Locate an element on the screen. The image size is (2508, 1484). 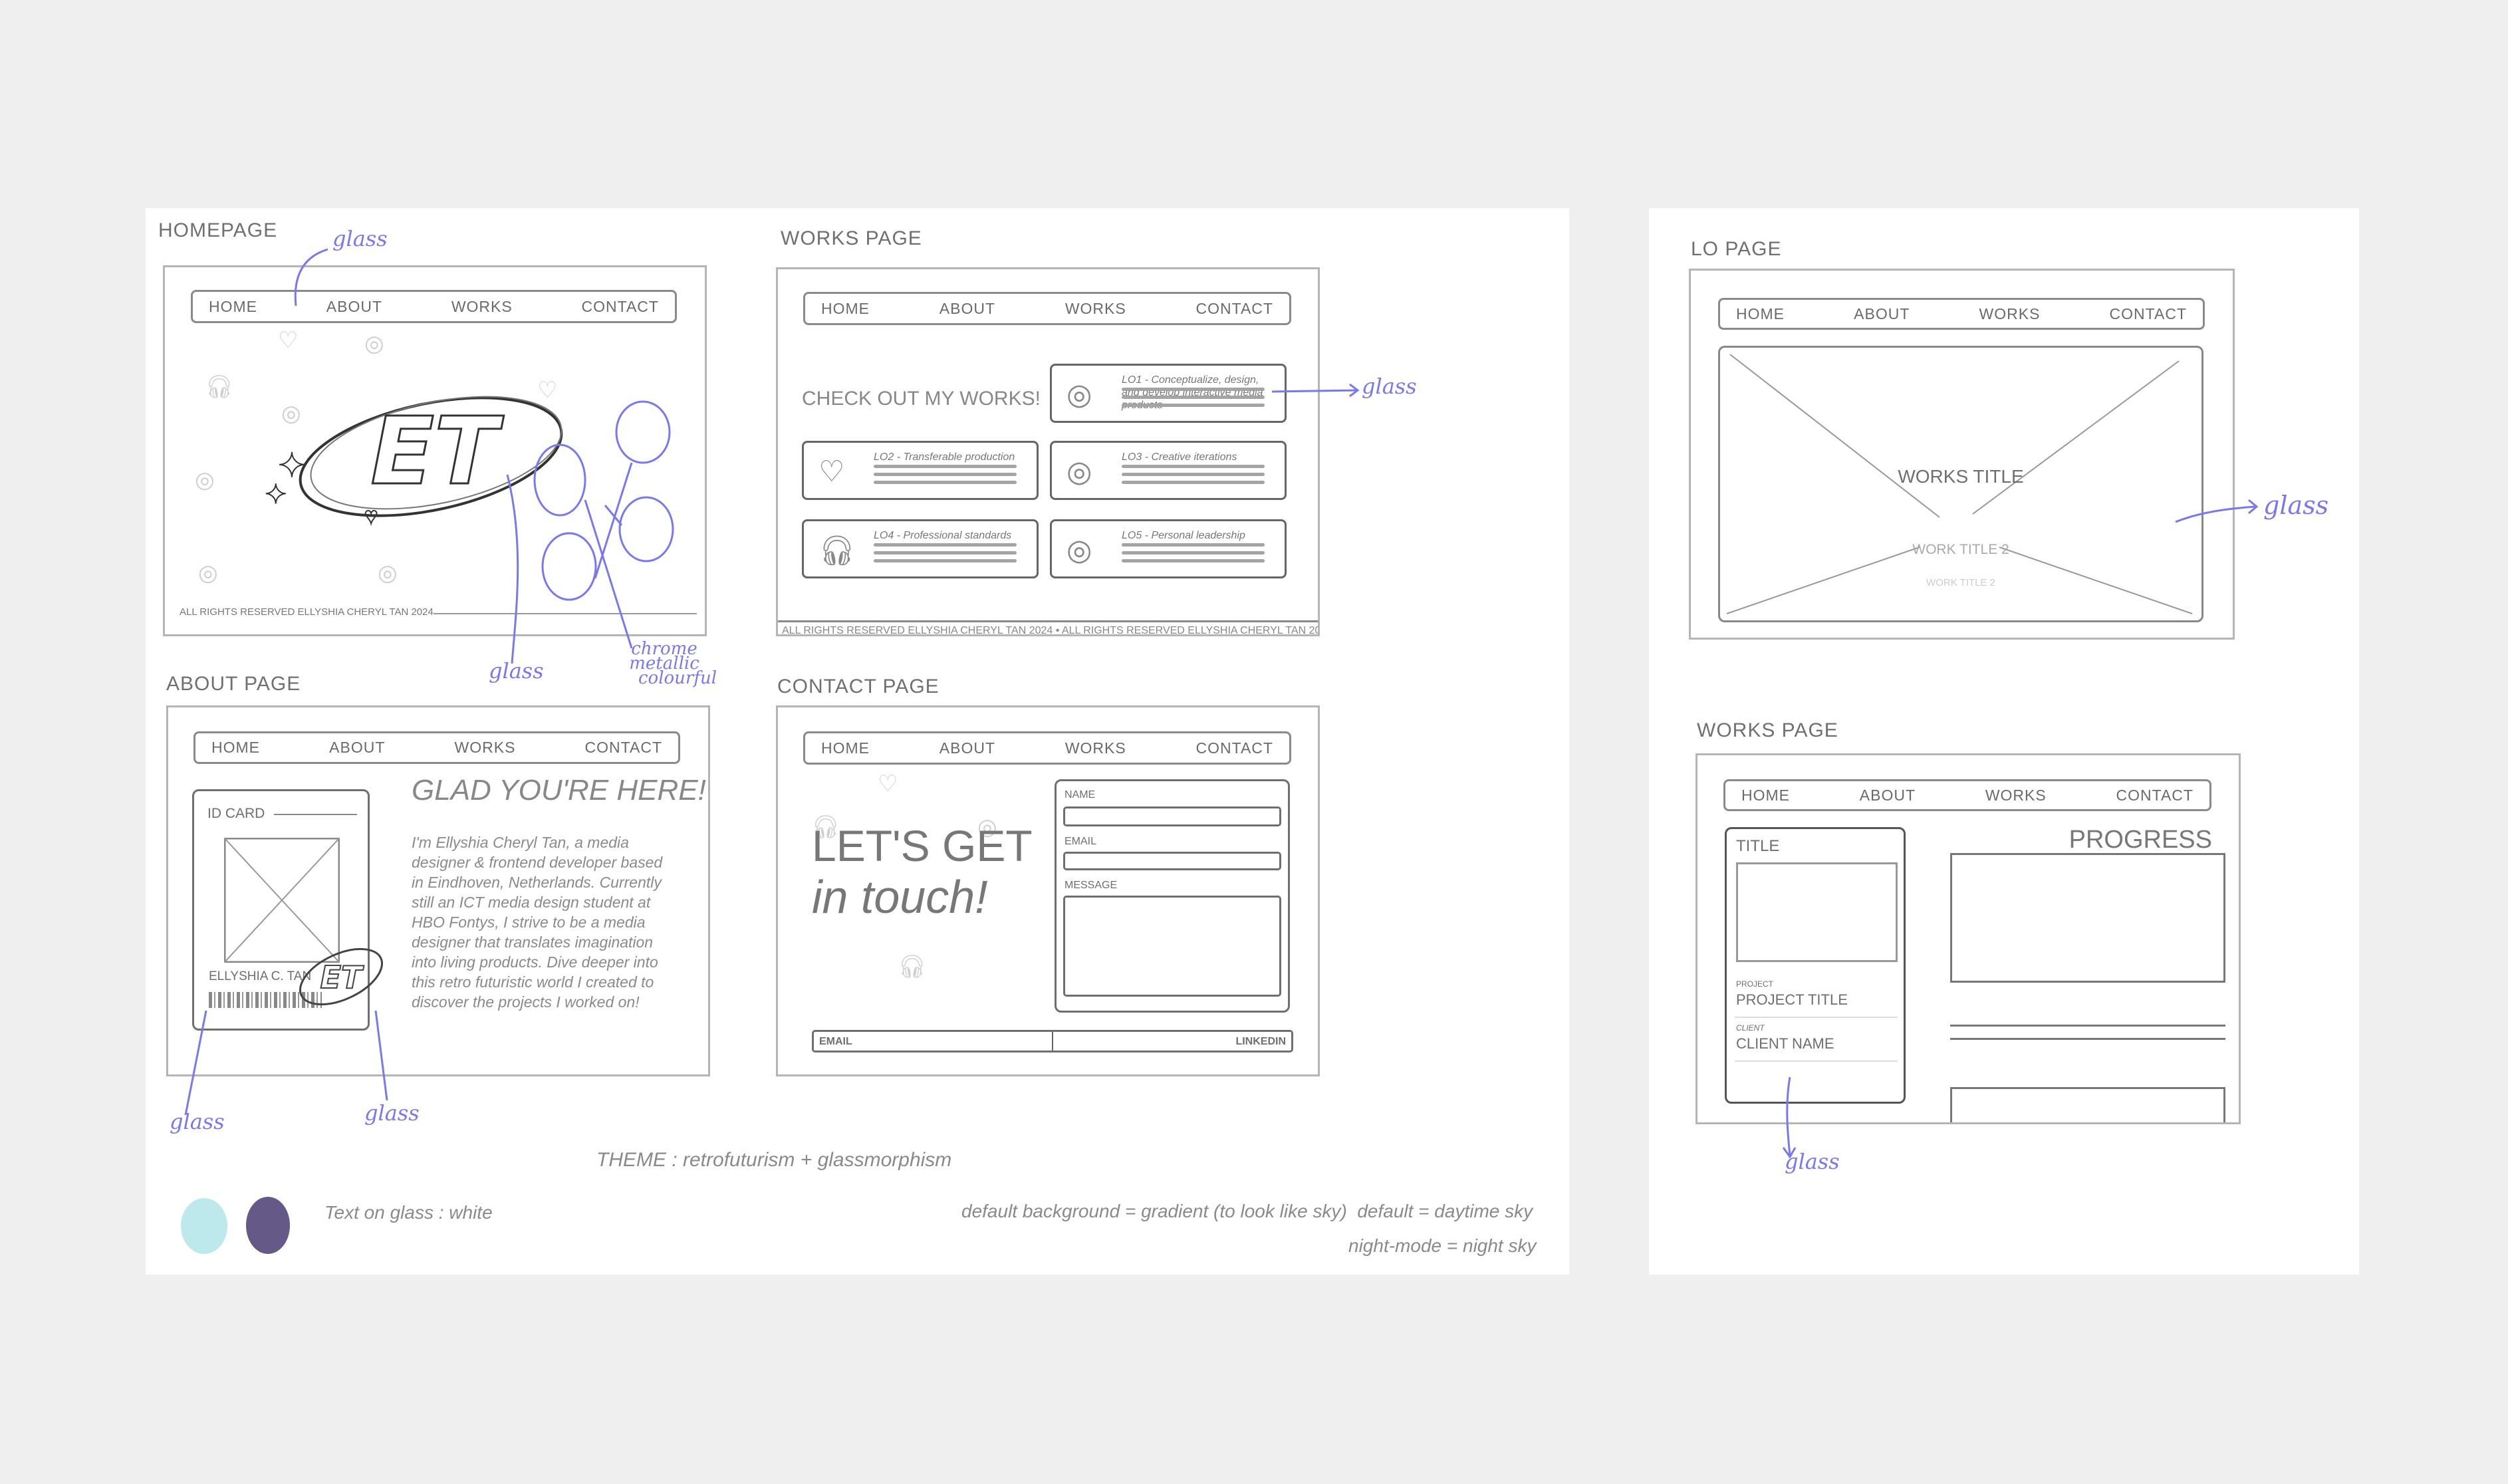
id-card-label: ID CARD is located at coordinates (236, 813).